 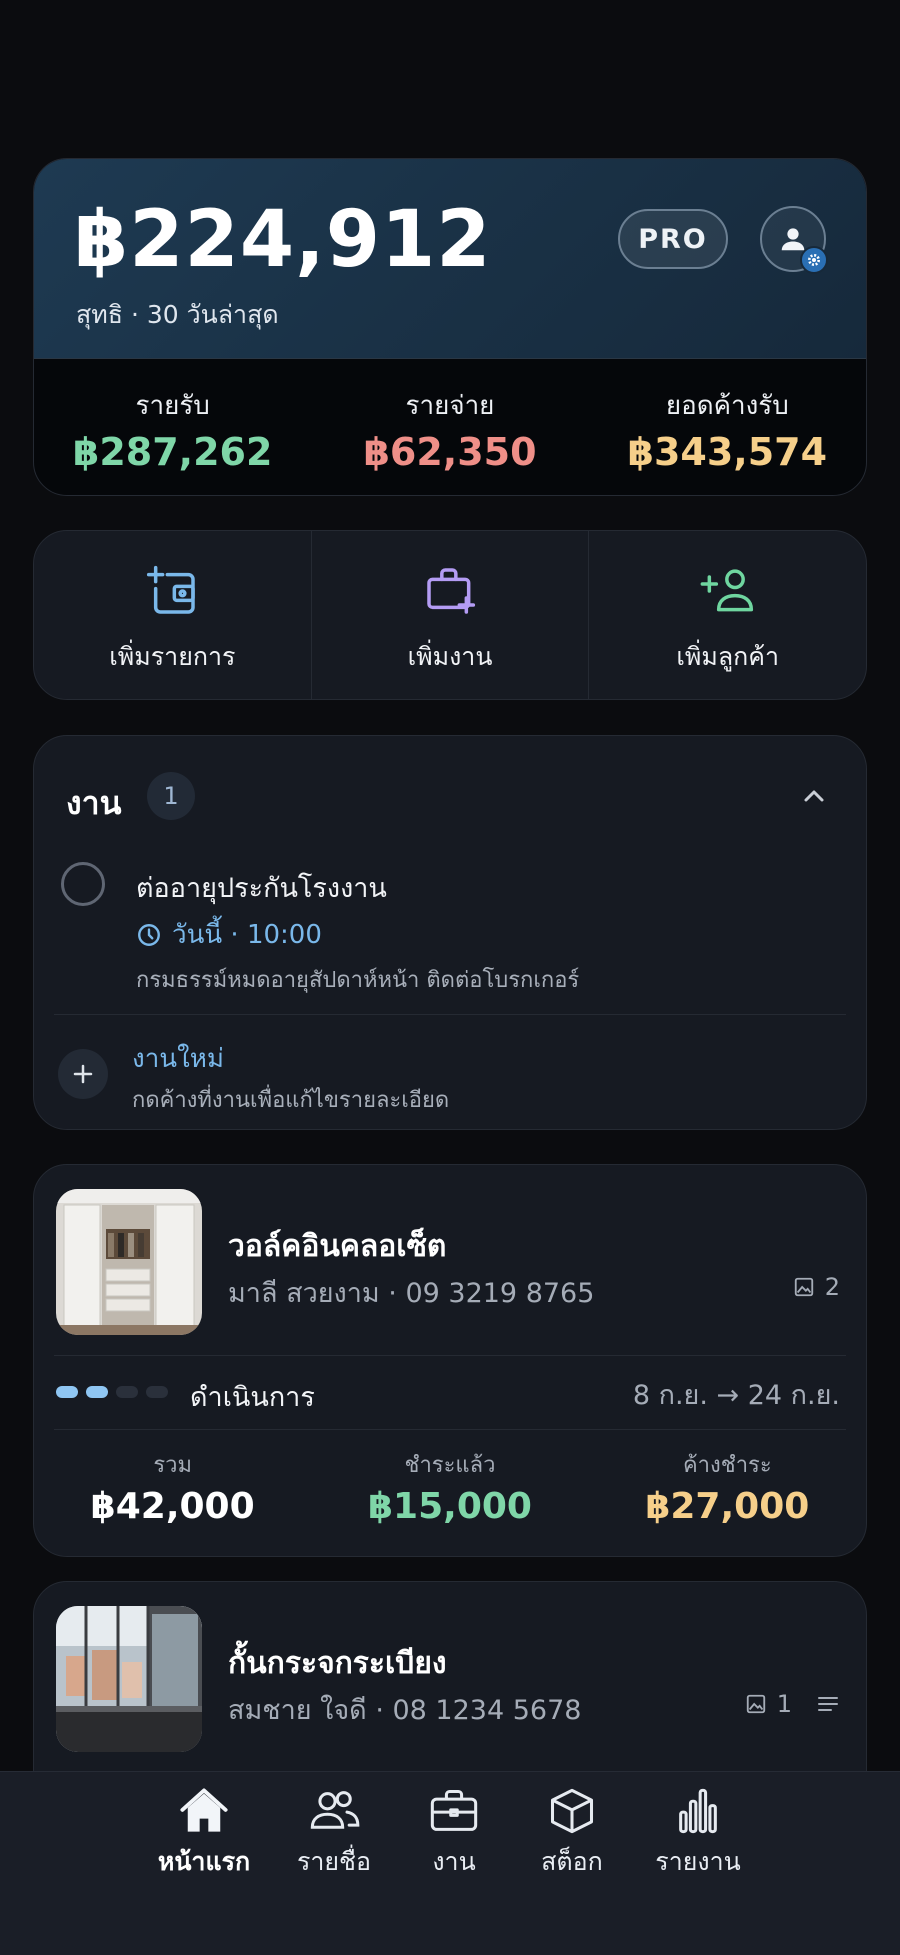 I want to click on job-title: วอล์คอินคลอเซ็ต, so click(x=337, y=1246).